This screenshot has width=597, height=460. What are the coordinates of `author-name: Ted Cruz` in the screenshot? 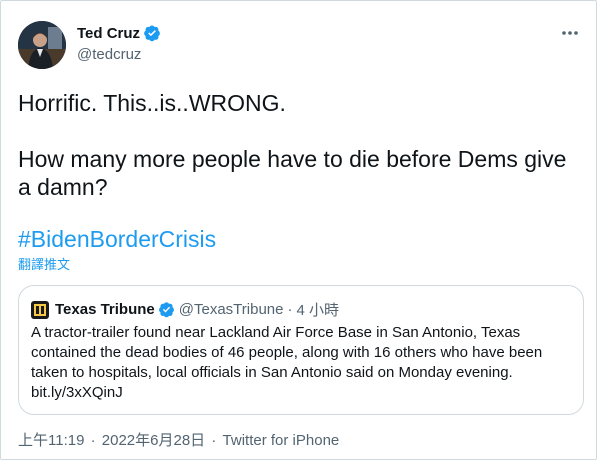 It's located at (108, 33).